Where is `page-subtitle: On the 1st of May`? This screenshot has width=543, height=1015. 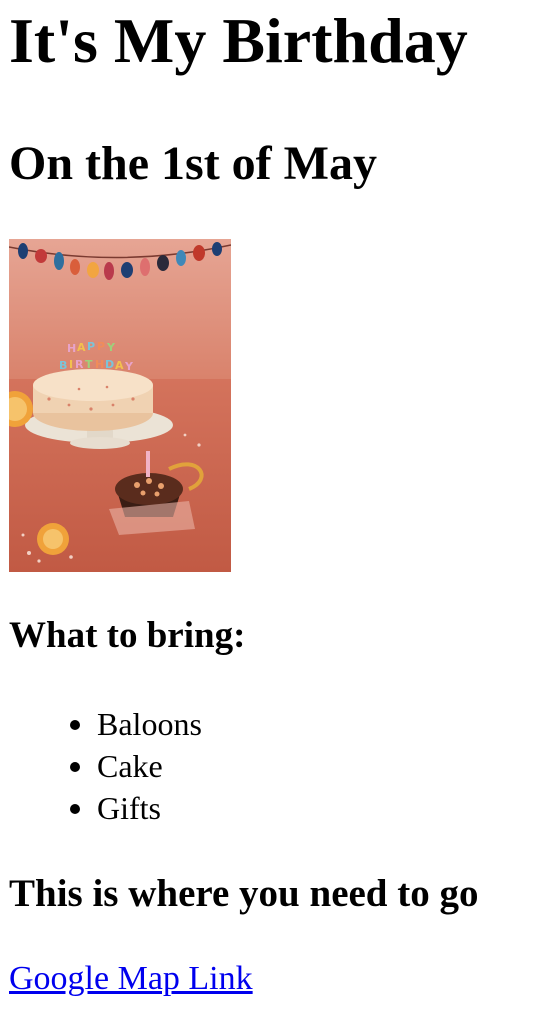 page-subtitle: On the 1st of May is located at coordinates (193, 163).